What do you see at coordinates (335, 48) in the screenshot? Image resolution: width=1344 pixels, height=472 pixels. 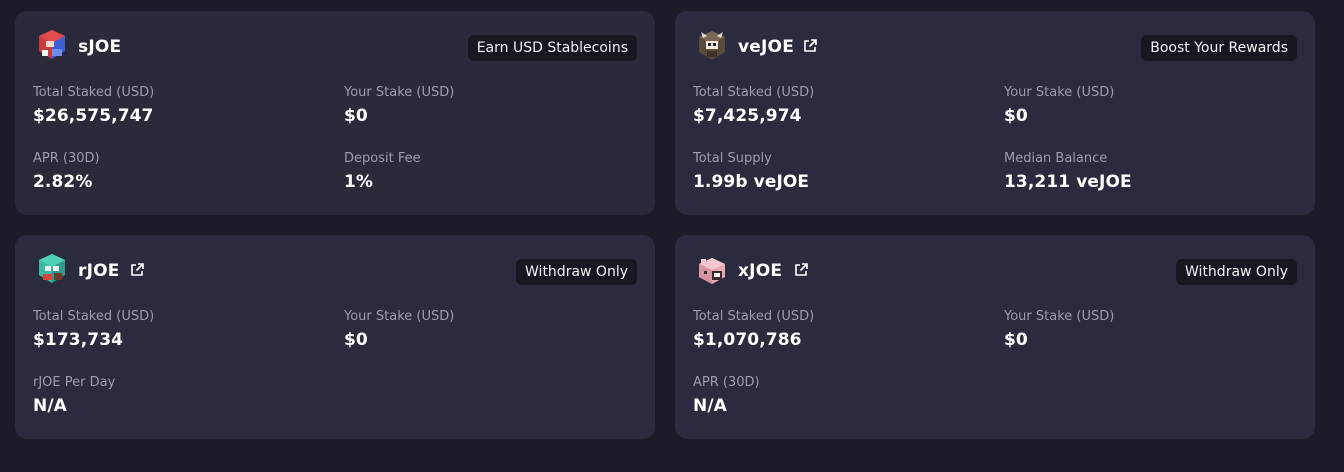 I see `card-header: sJOE Earn USD Stablecoins` at bounding box center [335, 48].